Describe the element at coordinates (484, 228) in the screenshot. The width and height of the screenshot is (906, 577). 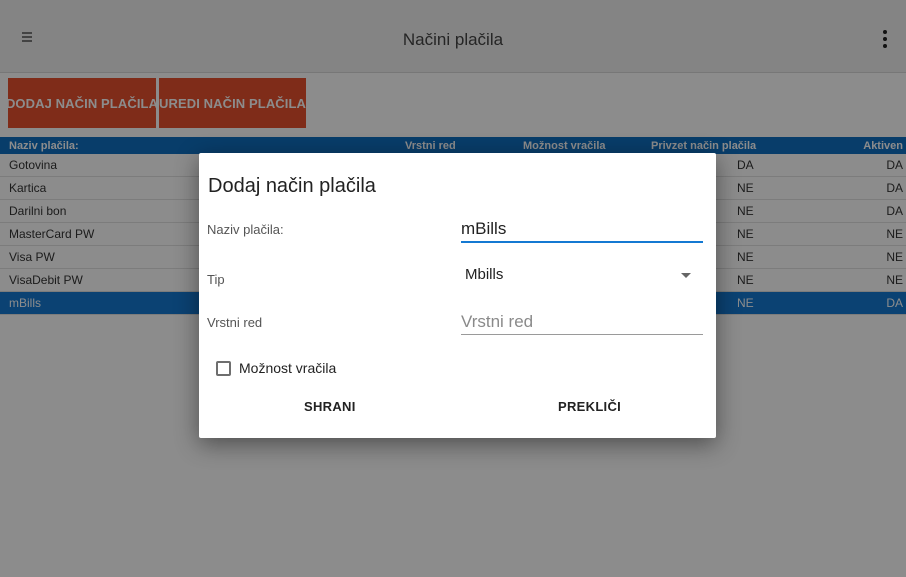
I see `name-input-value: mBills` at that location.